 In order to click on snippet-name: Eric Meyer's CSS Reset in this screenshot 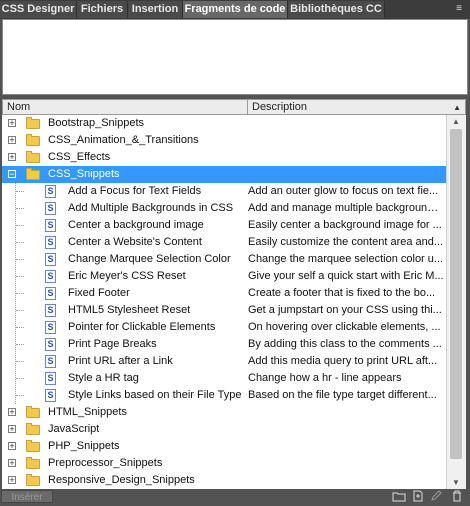, I will do `click(127, 276)`.